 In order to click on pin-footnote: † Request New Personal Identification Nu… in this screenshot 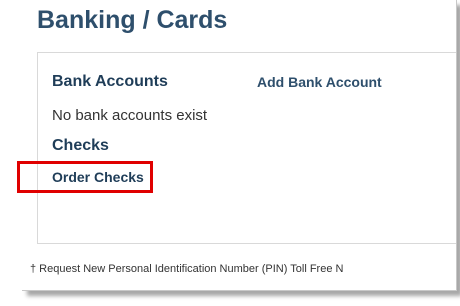, I will do `click(187, 269)`.